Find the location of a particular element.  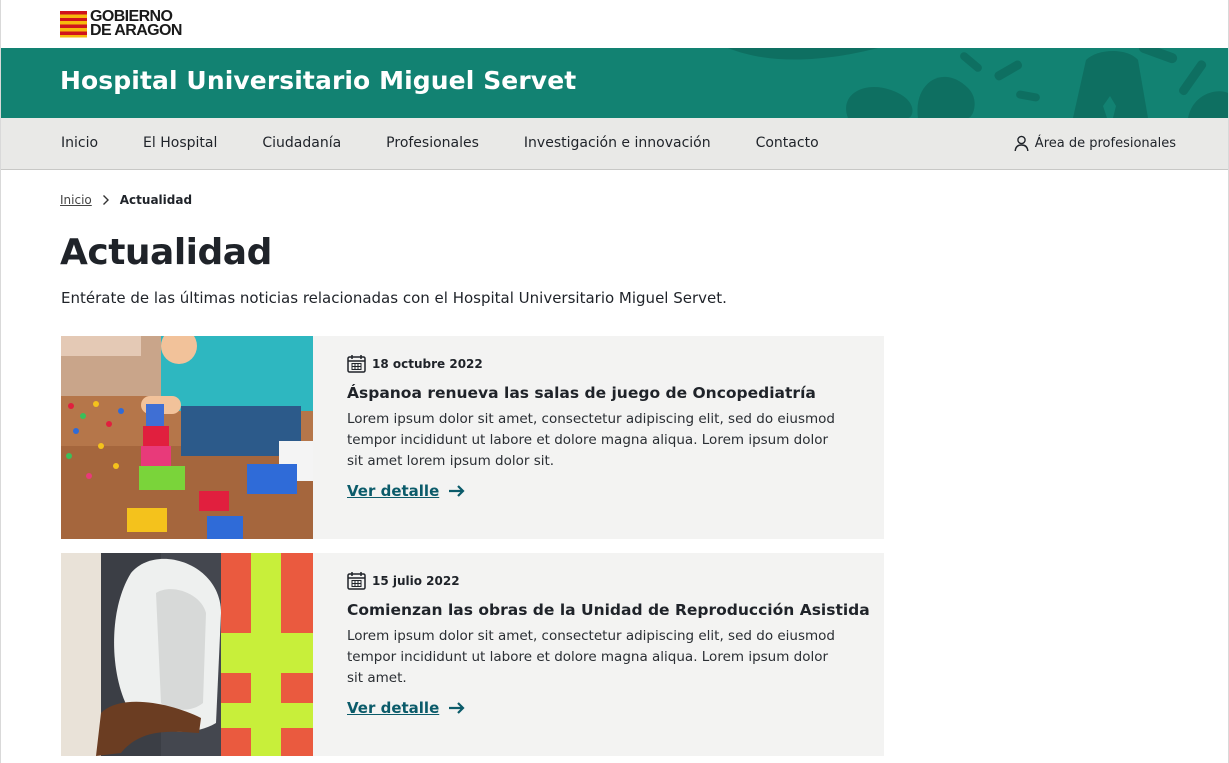

news-date: 15 julio 2022 is located at coordinates (416, 580).